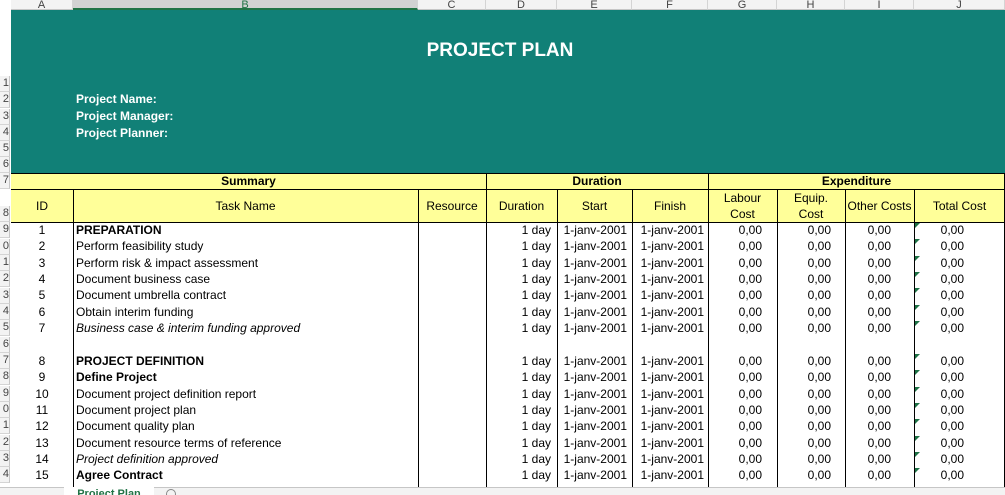 Image resolution: width=1005 pixels, height=495 pixels. I want to click on cell-id: 12, so click(42, 426).